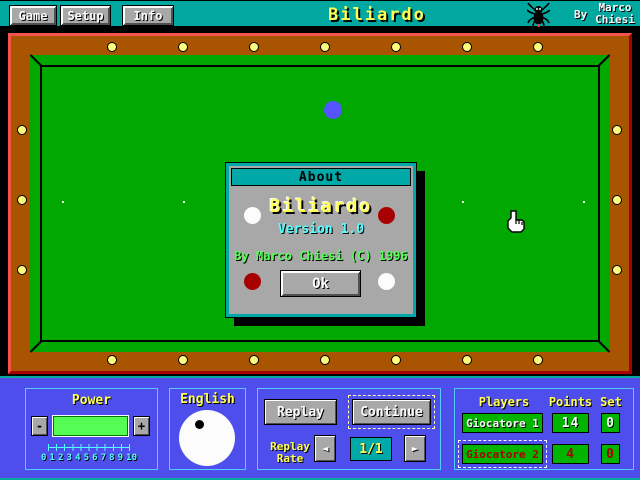 Image resolution: width=640 pixels, height=480 pixels. Describe the element at coordinates (333, 110) in the screenshot. I see `blue-ball` at that location.